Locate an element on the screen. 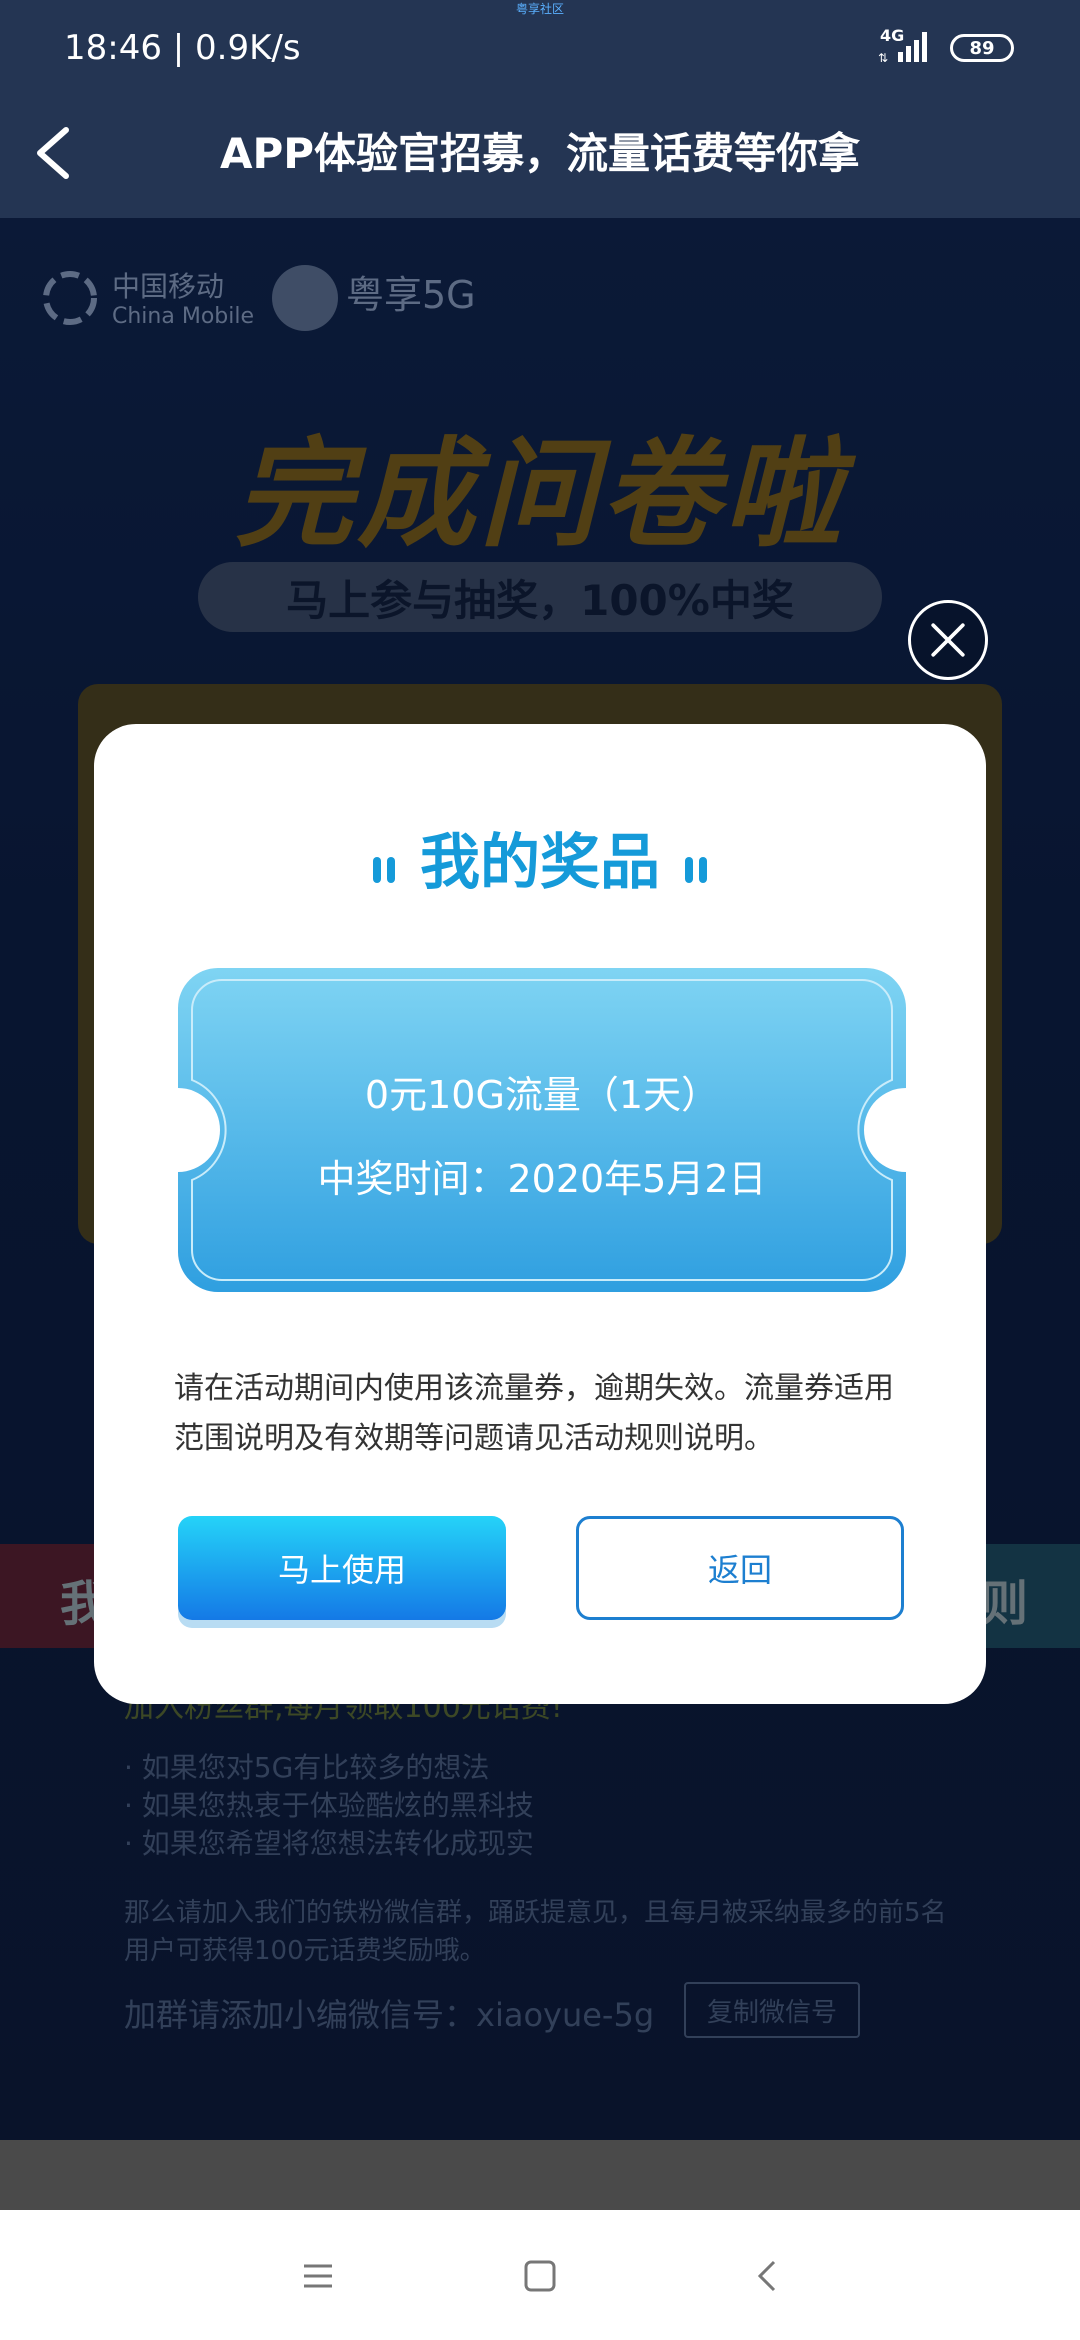  navigation-bar is located at coordinates (540, 2275).